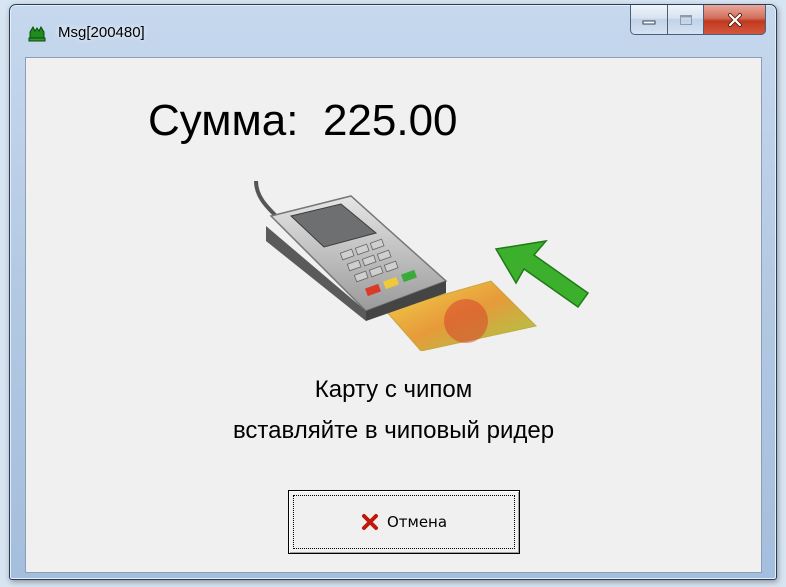 This screenshot has height=587, width=786. What do you see at coordinates (393, 389) in the screenshot?
I see `instruction-line-1: Карту с чипом` at bounding box center [393, 389].